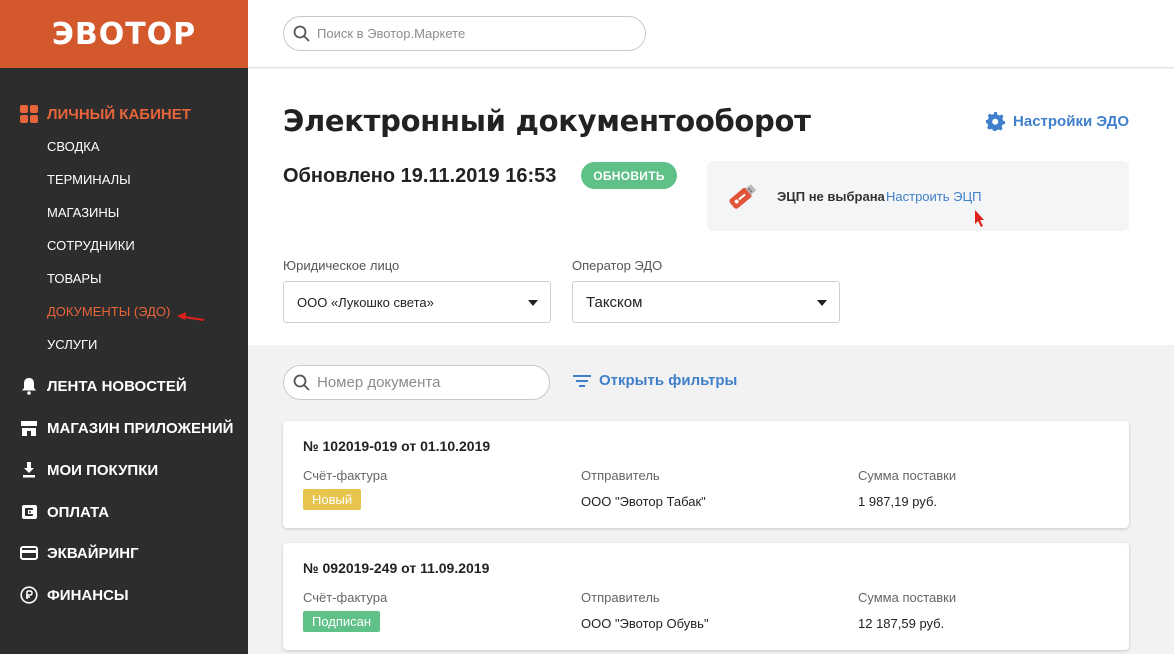 The image size is (1174, 654). What do you see at coordinates (140, 428) in the screenshot?
I see `sidebar-section-label: МАГАЗИН ПРИЛОЖЕНИЙ` at bounding box center [140, 428].